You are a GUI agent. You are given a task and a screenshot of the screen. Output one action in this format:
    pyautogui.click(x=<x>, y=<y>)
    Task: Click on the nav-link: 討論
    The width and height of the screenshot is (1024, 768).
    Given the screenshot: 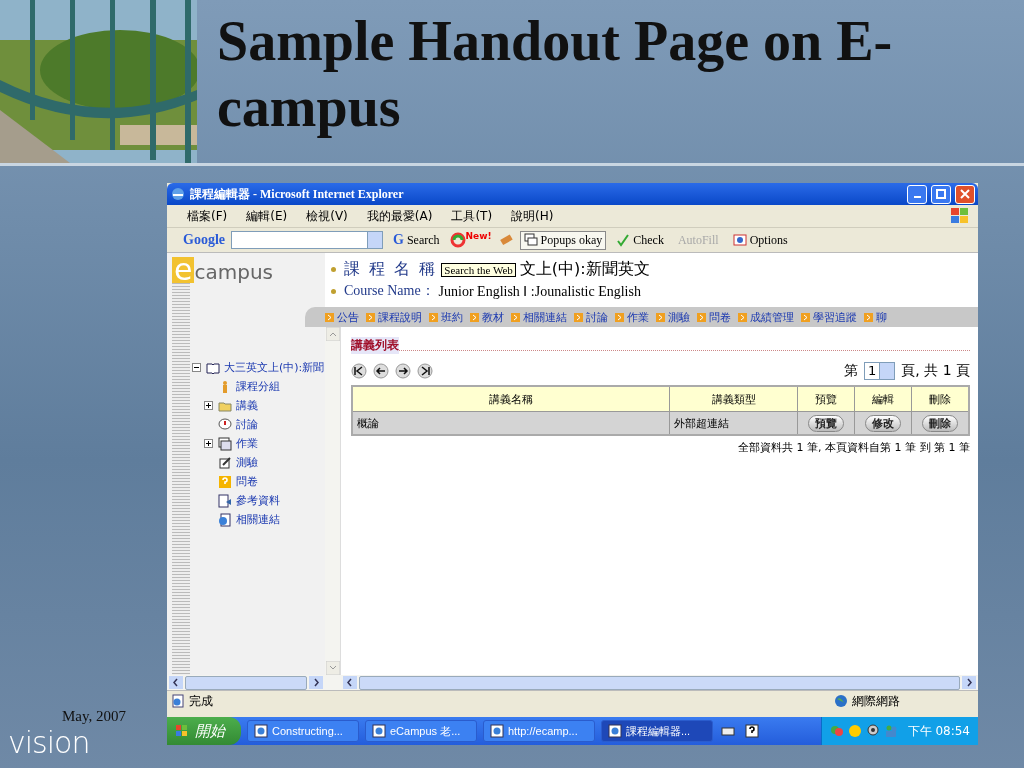 What is the action you would take?
    pyautogui.click(x=591, y=317)
    